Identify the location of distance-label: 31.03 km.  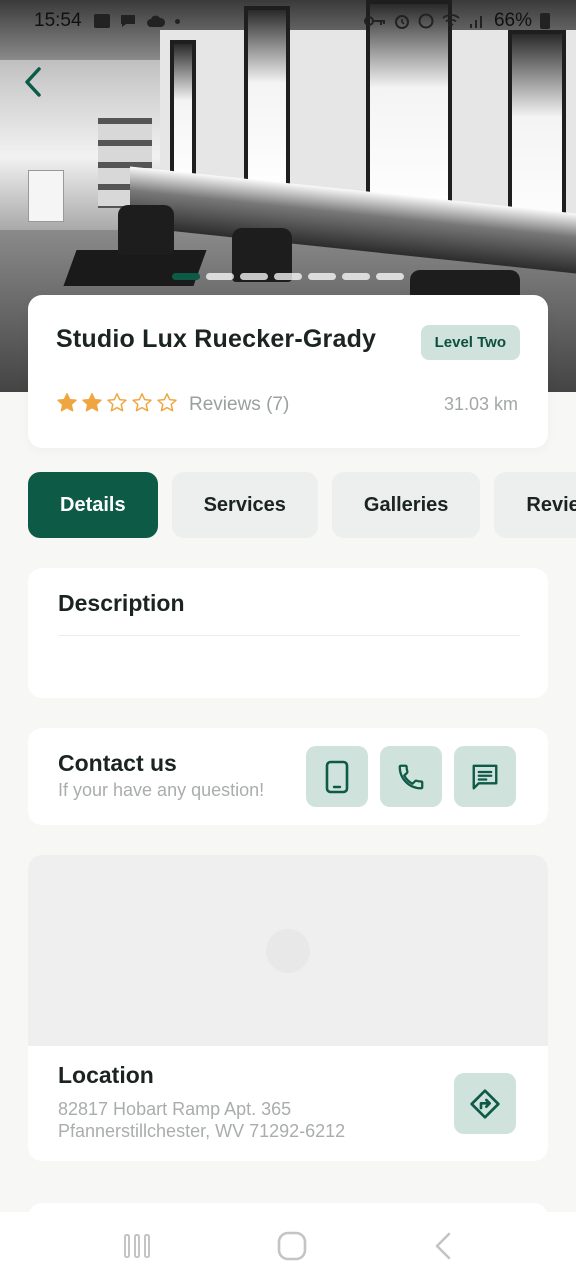
(480, 404).